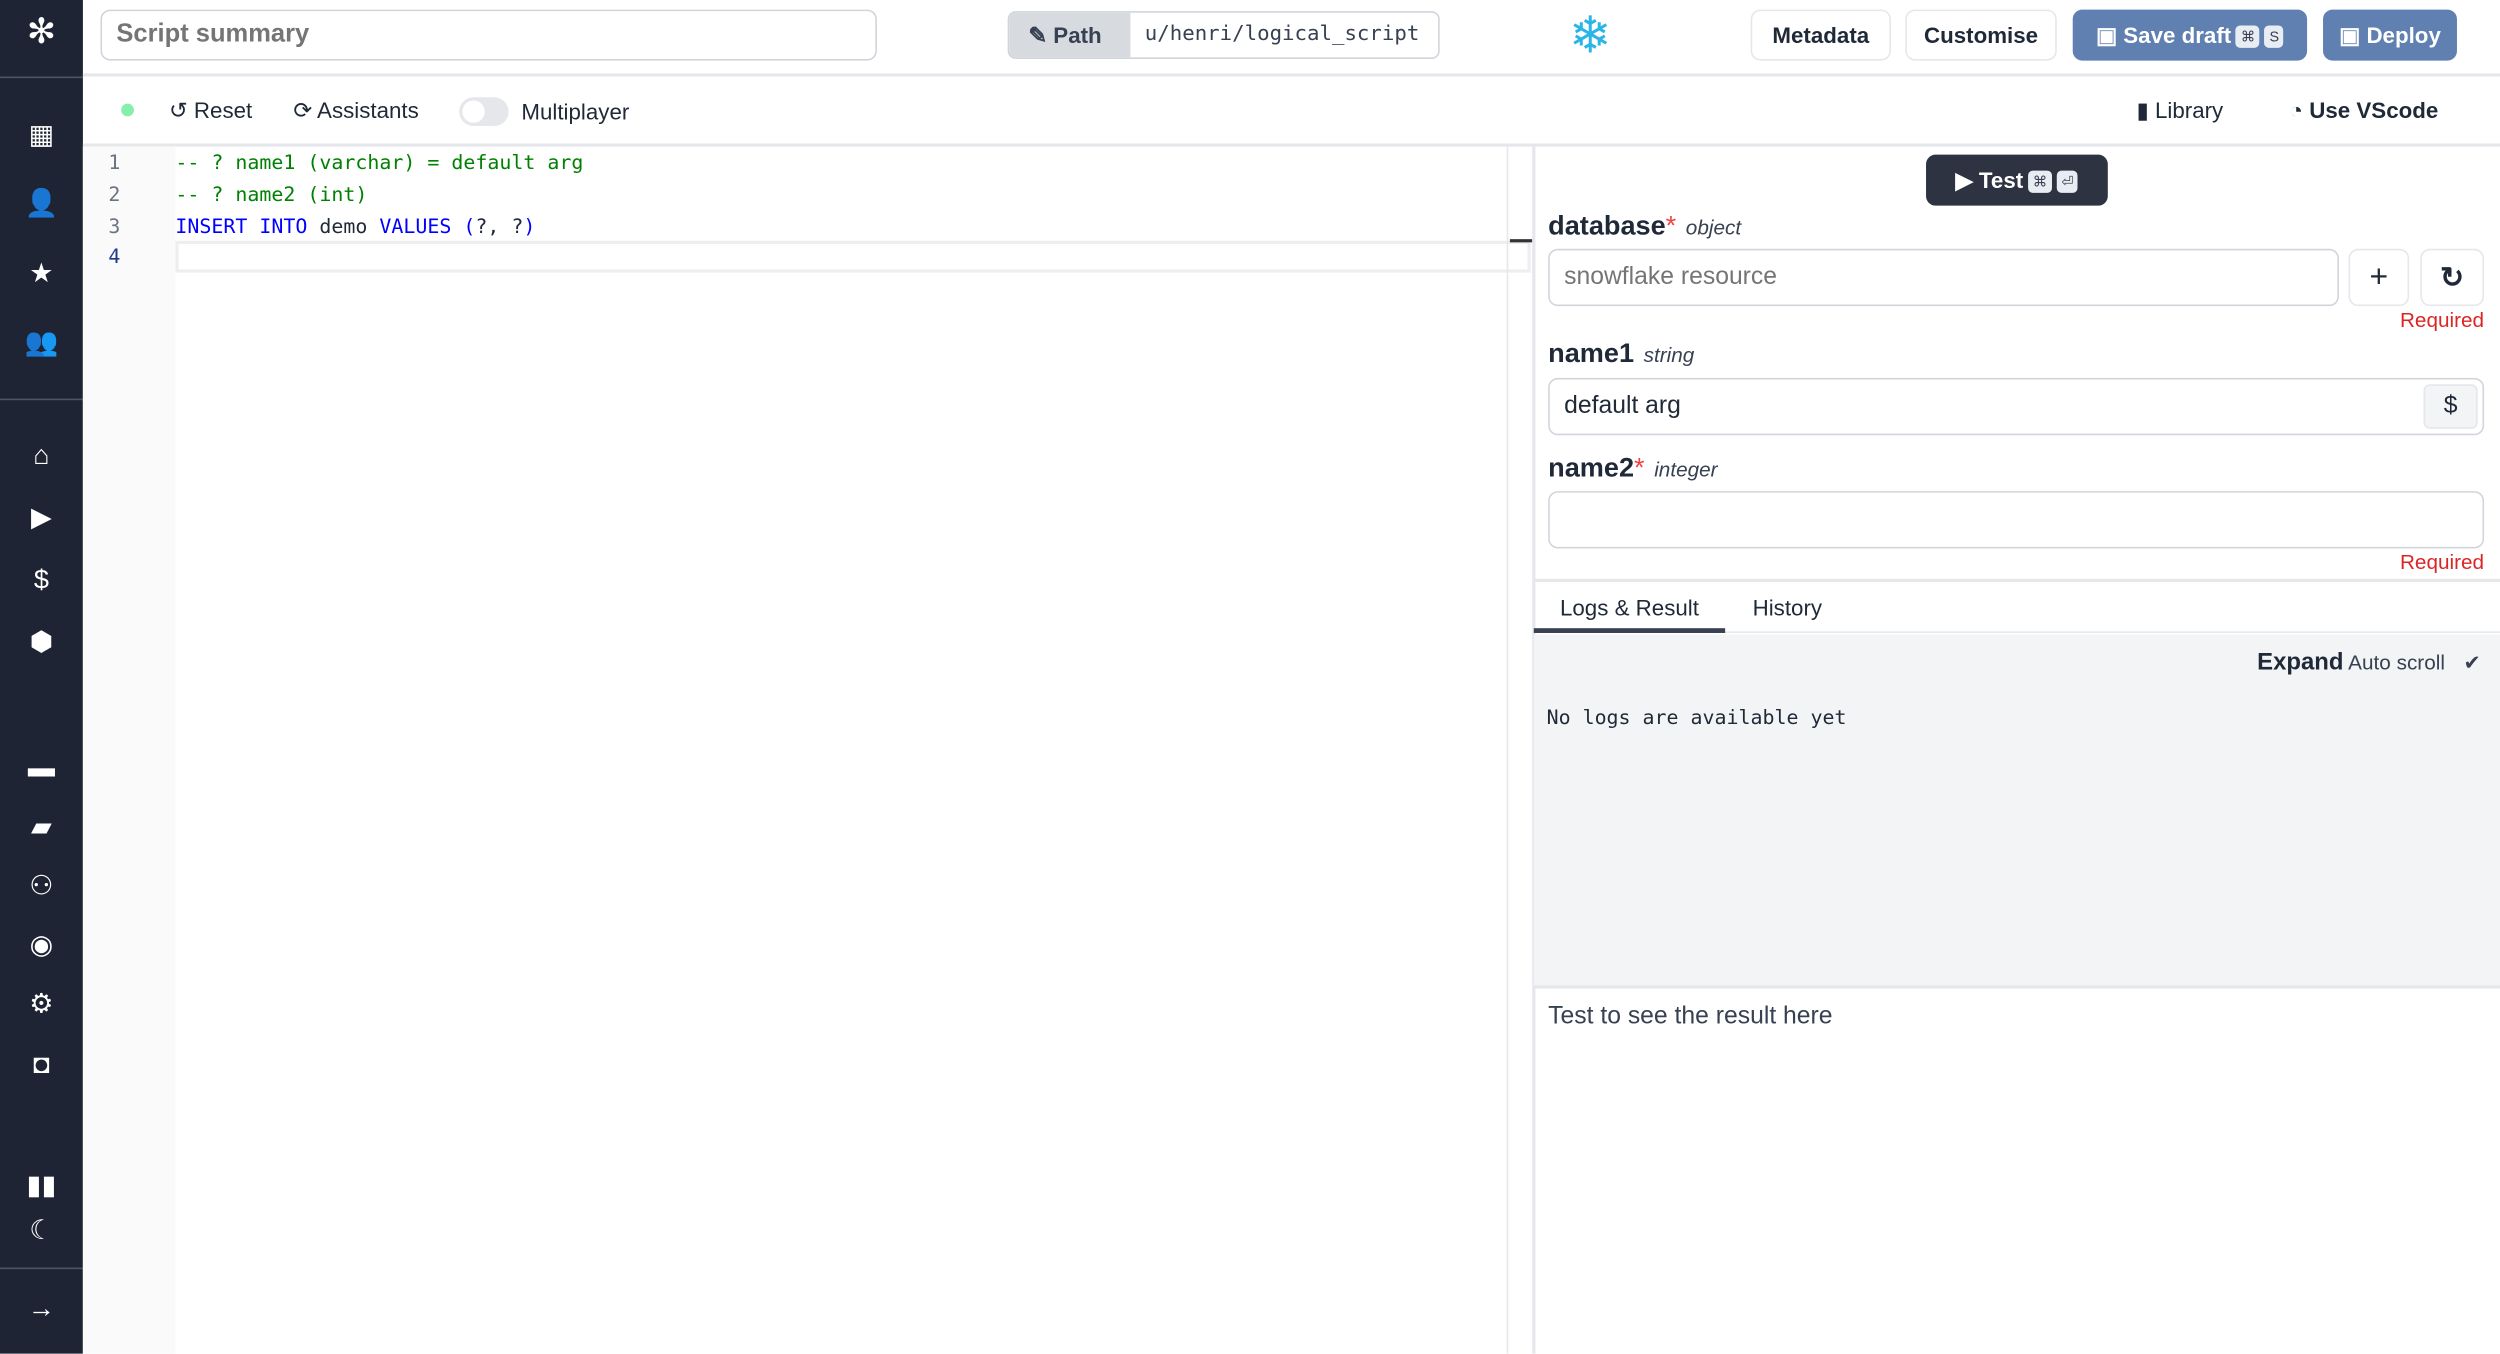  I want to click on windmill-logo-icon: ✻, so click(41, 31).